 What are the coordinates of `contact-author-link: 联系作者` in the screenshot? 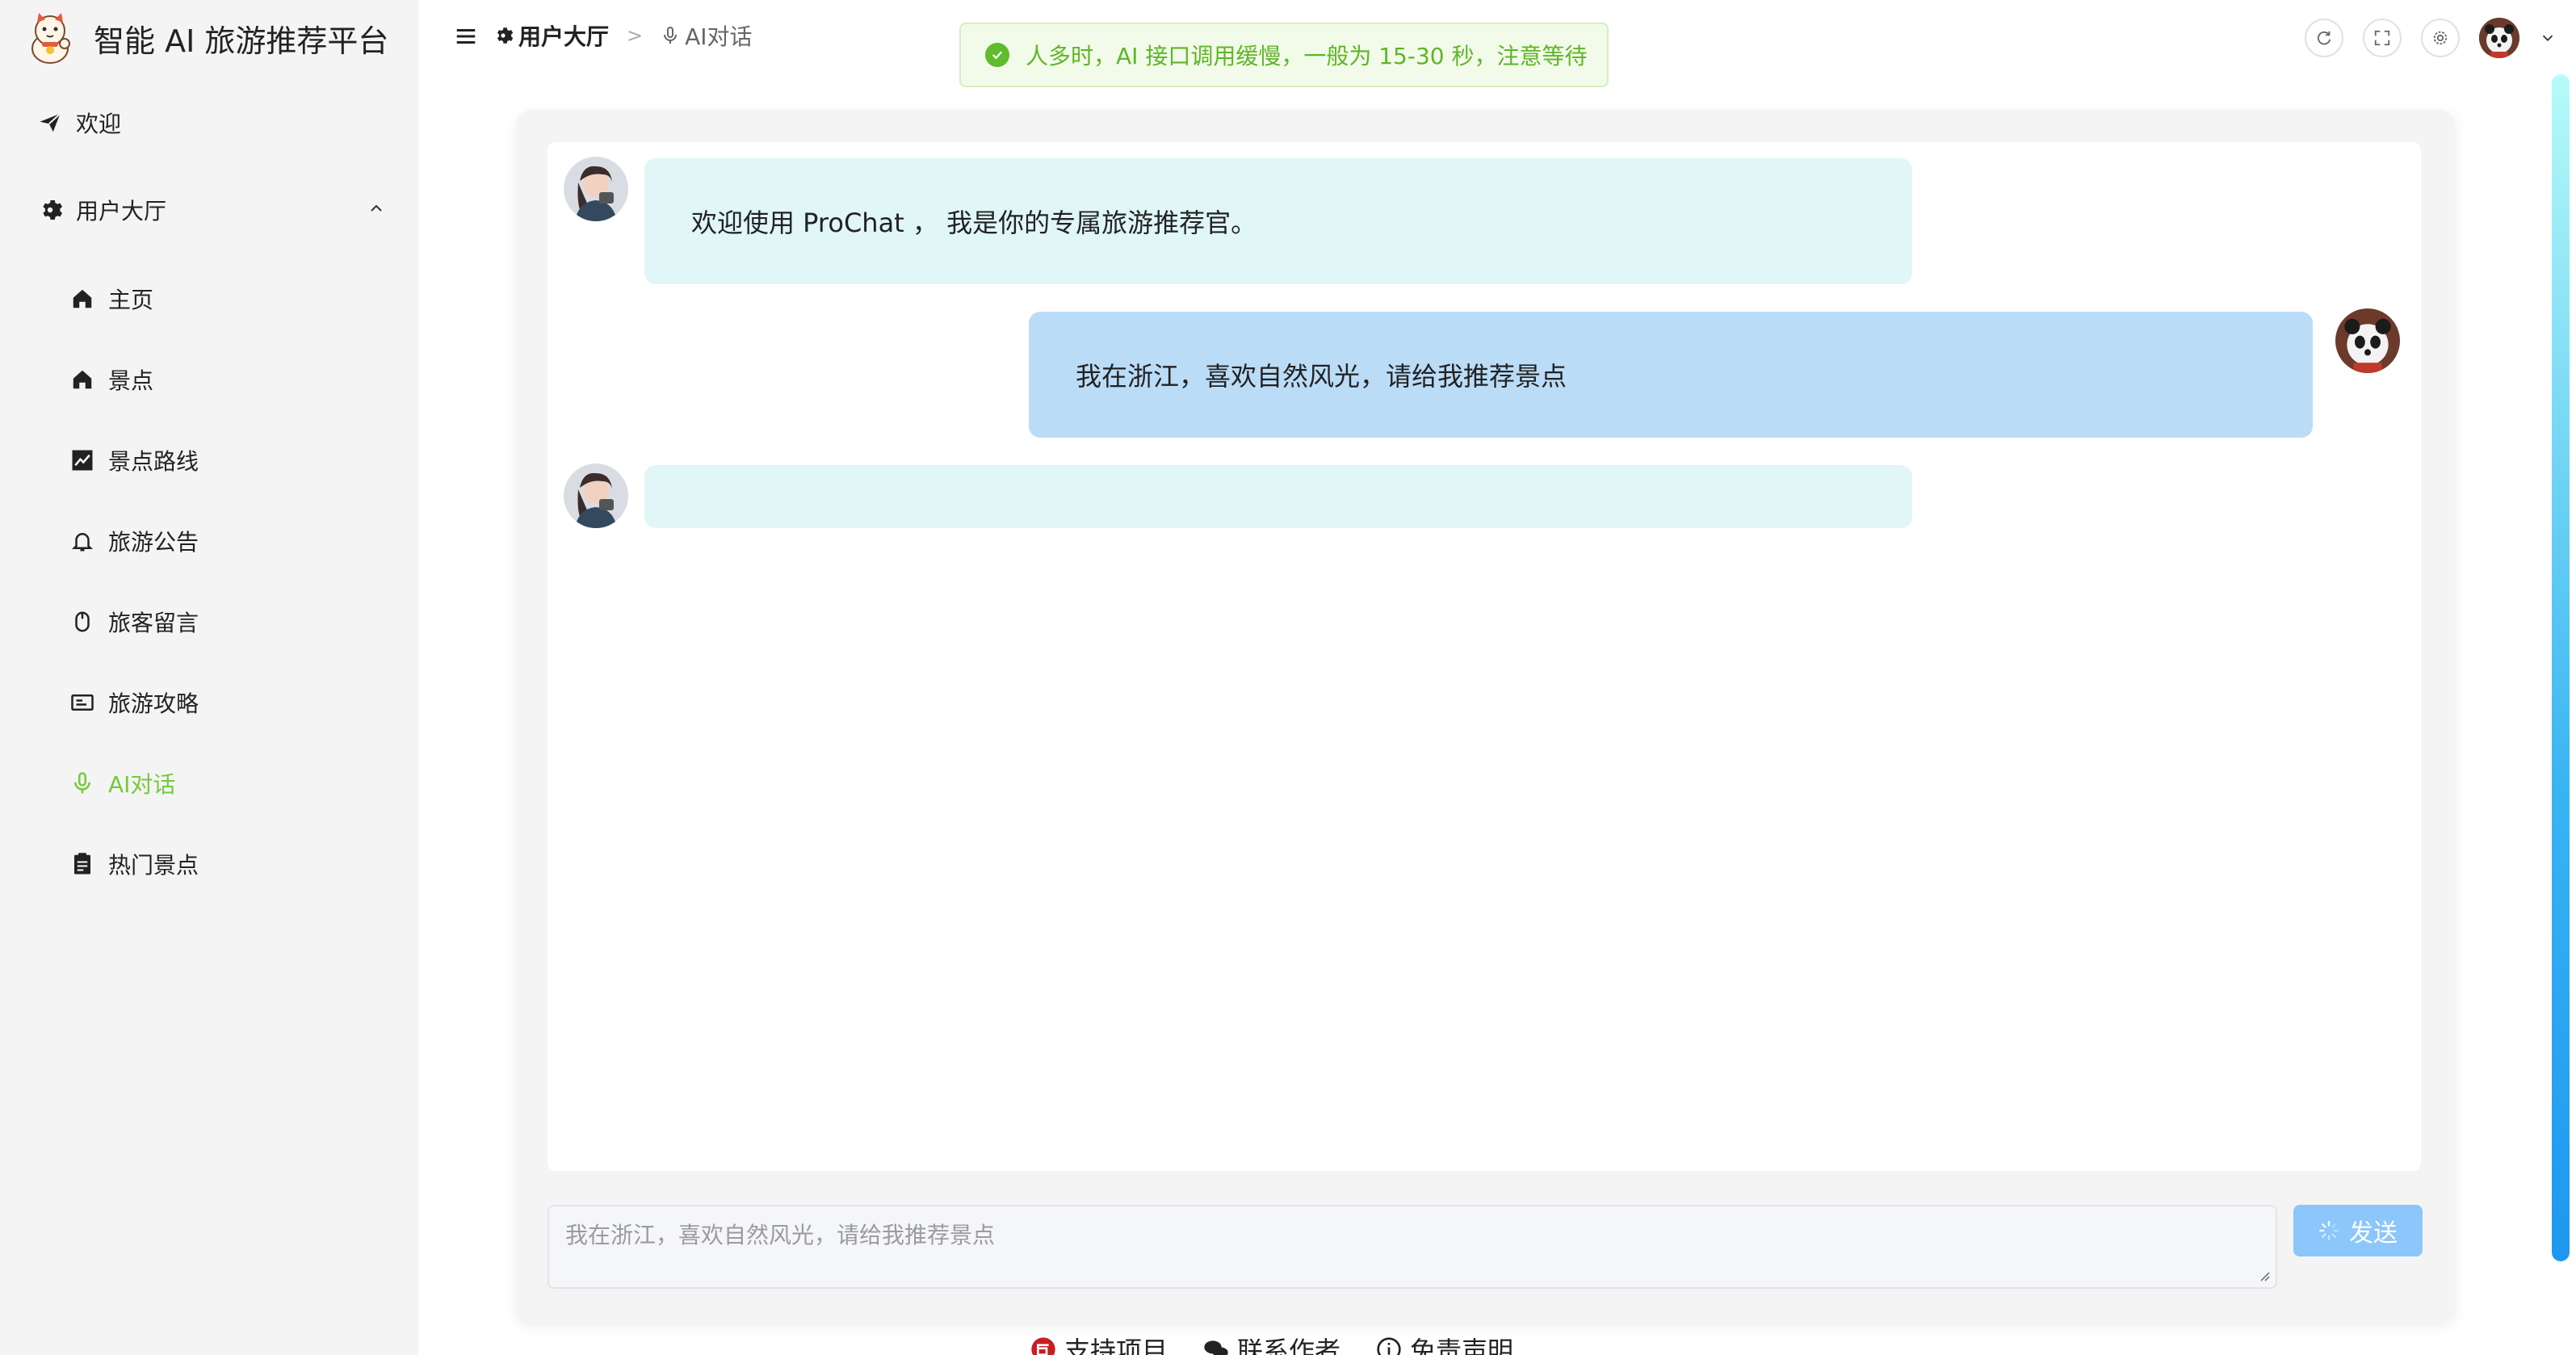 It's located at (1271, 1343).